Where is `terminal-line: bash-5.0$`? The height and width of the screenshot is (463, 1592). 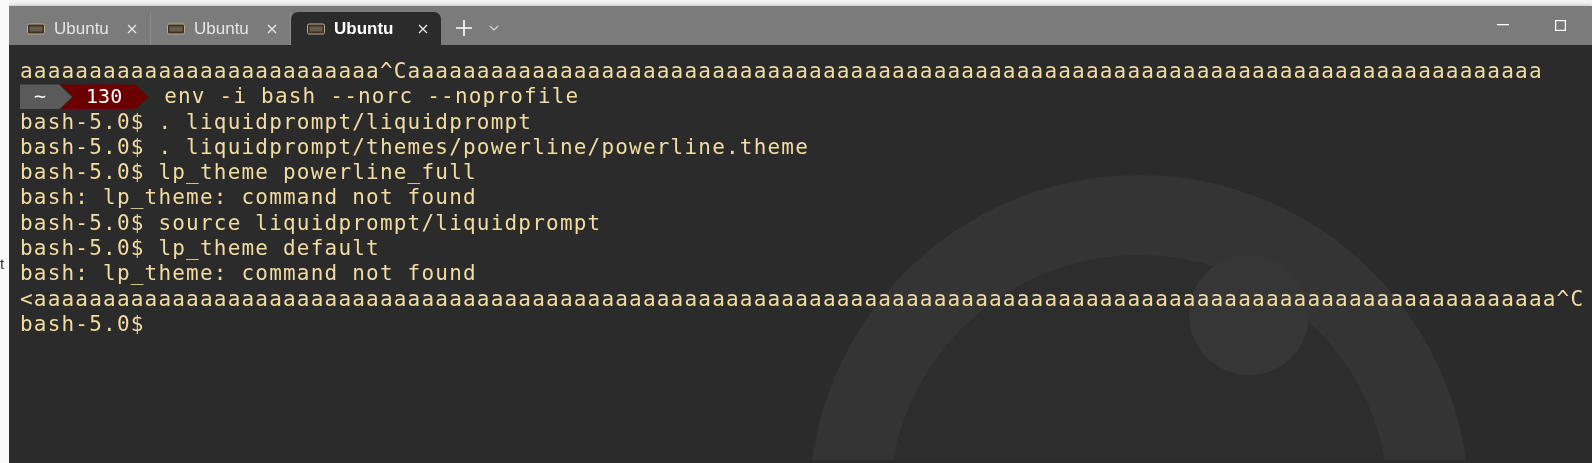 terminal-line: bash-5.0$ is located at coordinates (82, 324).